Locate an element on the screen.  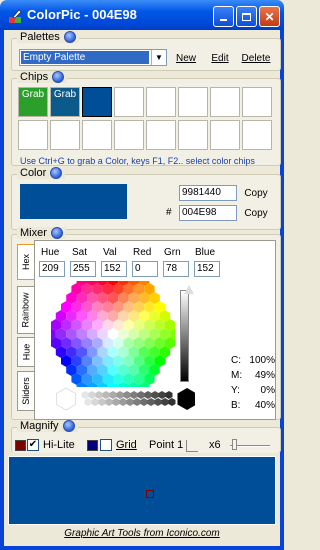
copy-hex-button: Copy is located at coordinates (256, 213).